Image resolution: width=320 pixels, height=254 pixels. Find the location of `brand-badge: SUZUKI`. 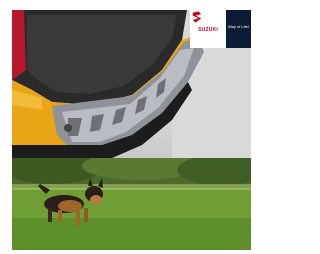

brand-badge: SUZUKI is located at coordinates (208, 29).